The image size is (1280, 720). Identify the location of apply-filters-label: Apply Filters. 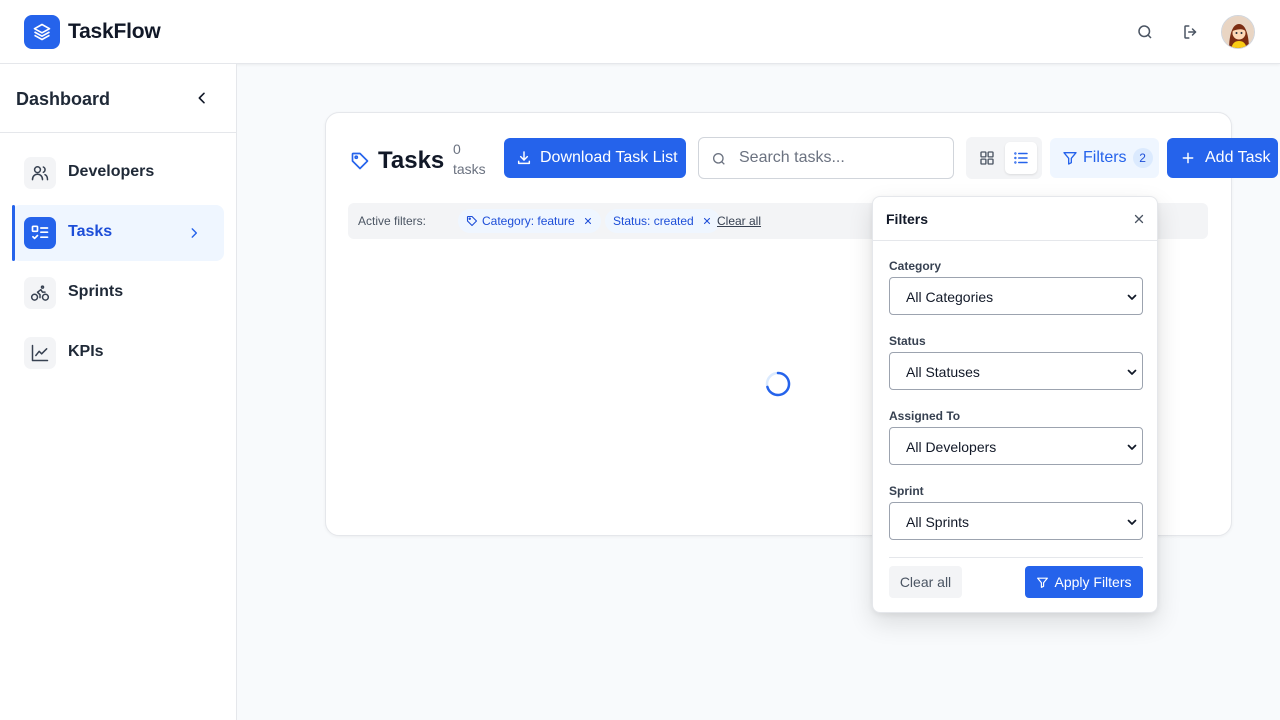
(1093, 582).